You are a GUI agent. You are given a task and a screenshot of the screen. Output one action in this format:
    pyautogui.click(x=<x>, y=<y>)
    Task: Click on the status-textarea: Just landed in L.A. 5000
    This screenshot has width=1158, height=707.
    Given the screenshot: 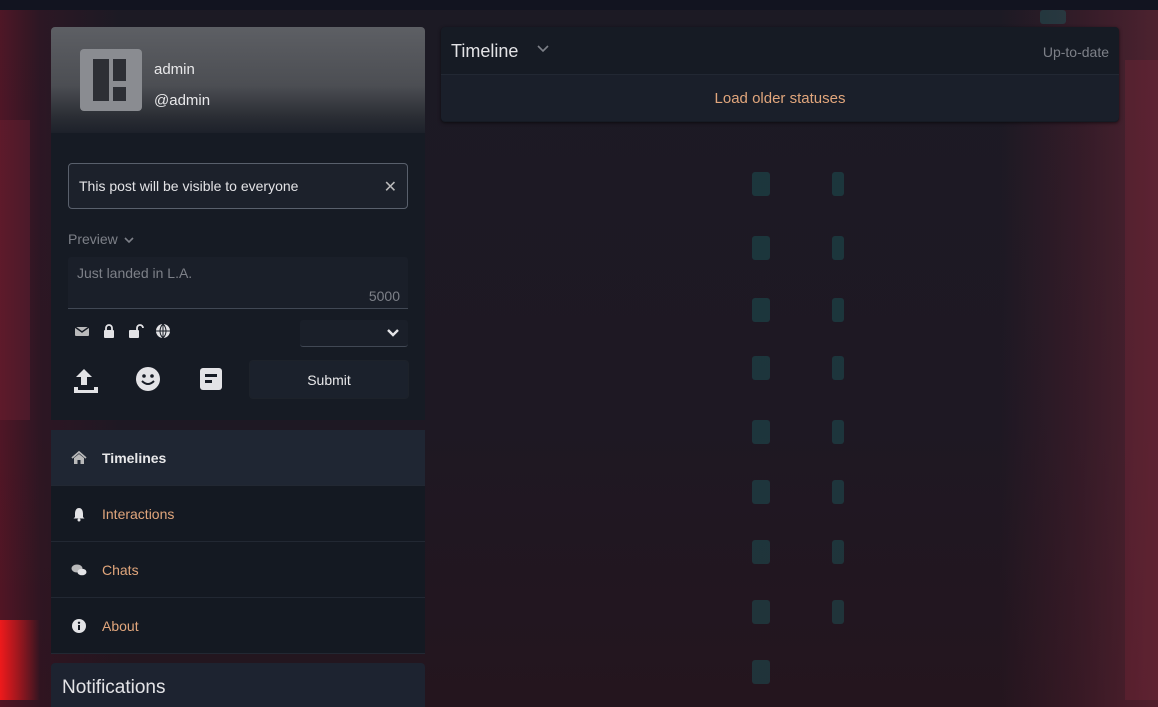 What is the action you would take?
    pyautogui.click(x=238, y=283)
    